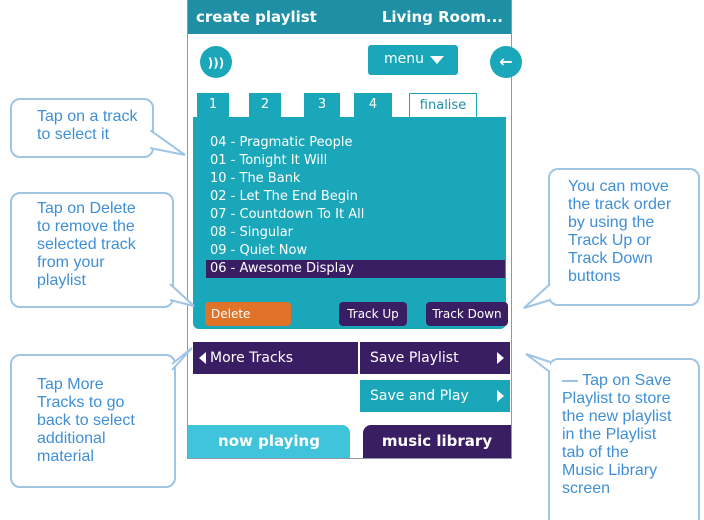  Describe the element at coordinates (71, 262) in the screenshot. I see `callout-line: from your` at that location.